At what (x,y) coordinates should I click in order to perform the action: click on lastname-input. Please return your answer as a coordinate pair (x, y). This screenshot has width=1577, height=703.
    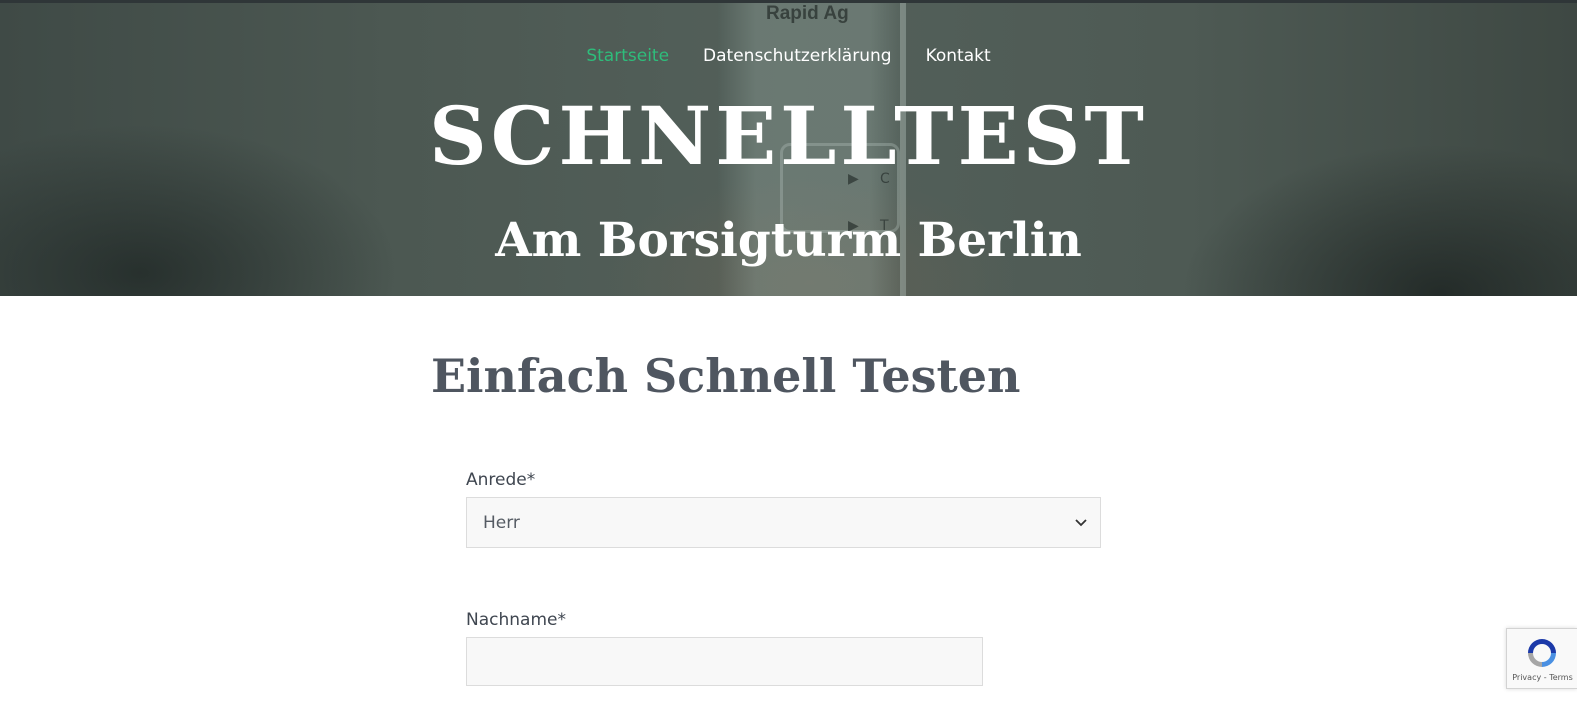
    Looking at the image, I should click on (724, 661).